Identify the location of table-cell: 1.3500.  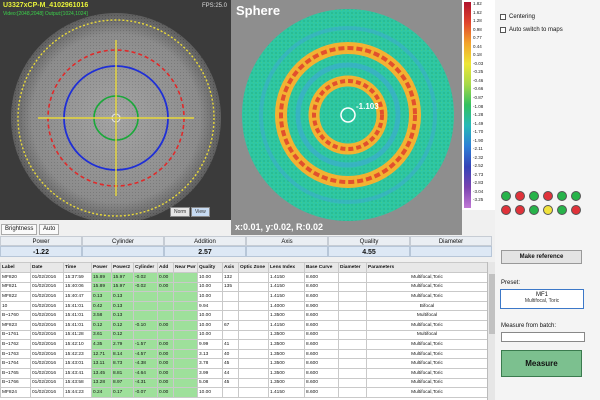
(286, 383).